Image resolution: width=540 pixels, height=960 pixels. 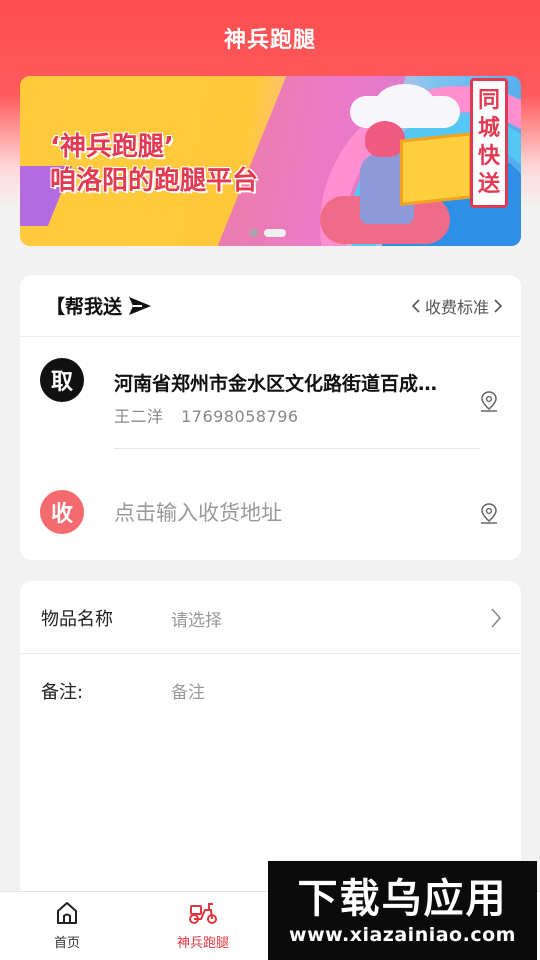 I want to click on item-name-label: 物品名称, so click(x=77, y=619).